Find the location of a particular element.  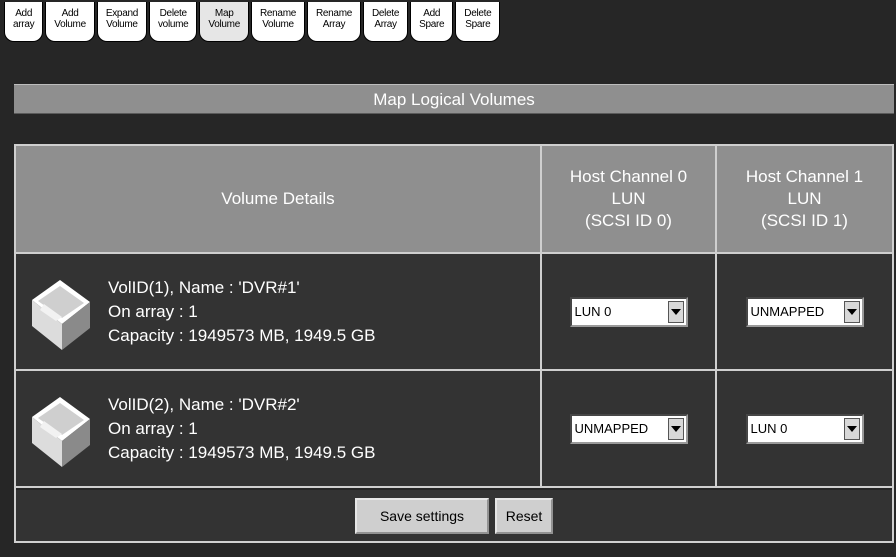

tab-rename-array: Rename Array is located at coordinates (333, 22).